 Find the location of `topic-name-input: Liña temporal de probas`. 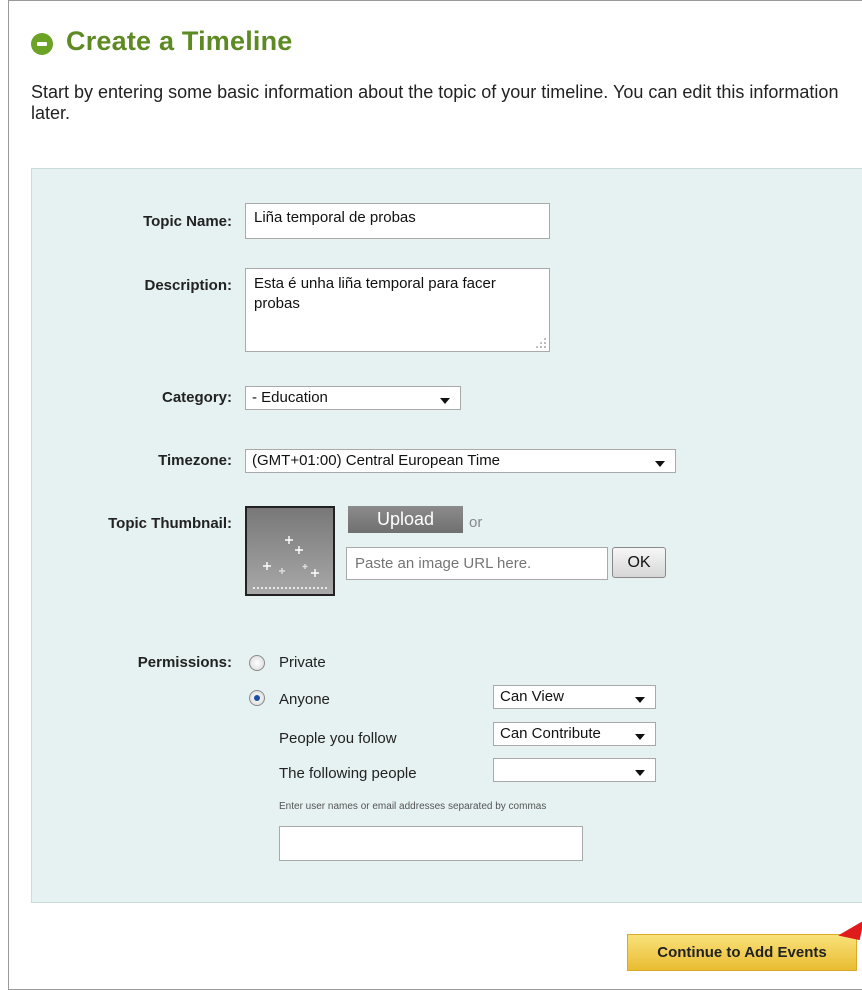

topic-name-input: Liña temporal de probas is located at coordinates (397, 221).